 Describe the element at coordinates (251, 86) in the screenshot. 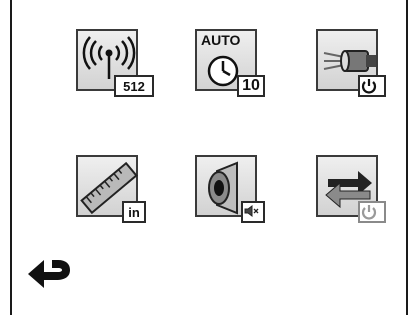

I see `timer-value-badge: 10` at that location.